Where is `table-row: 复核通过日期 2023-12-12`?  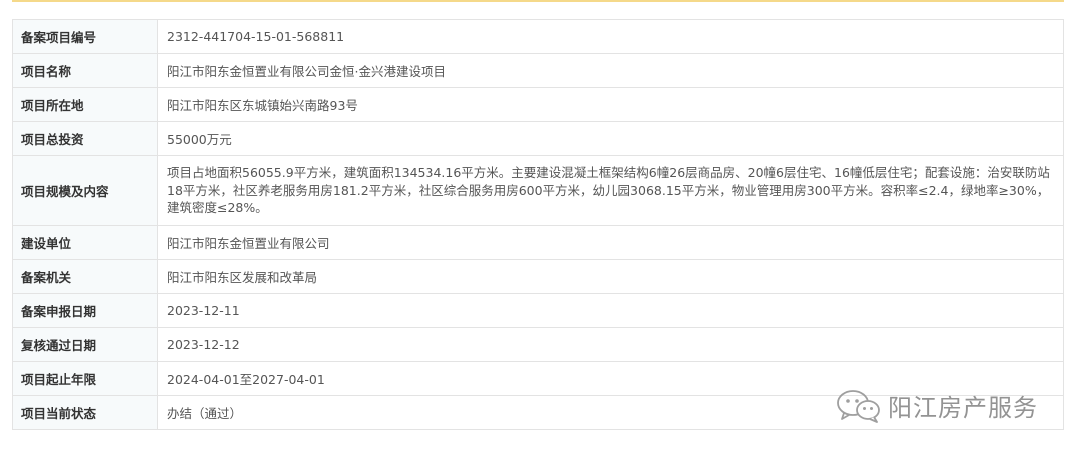
table-row: 复核通过日期 2023-12-12 is located at coordinates (538, 344).